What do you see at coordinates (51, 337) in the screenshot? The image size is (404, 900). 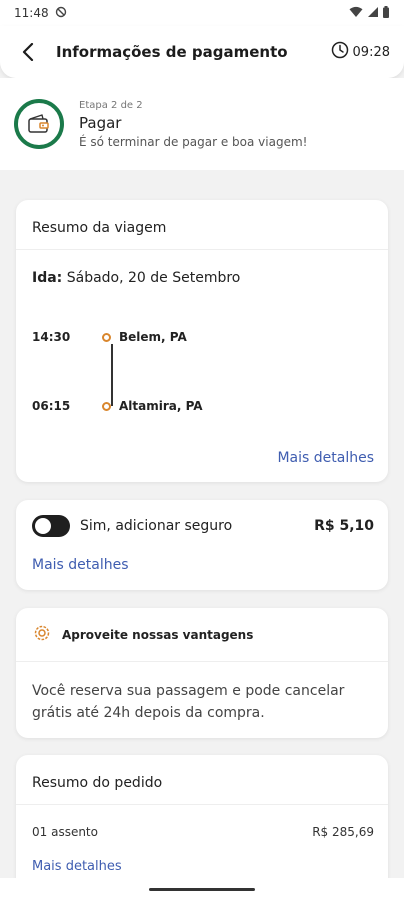 I see `departure-time: 14:30` at bounding box center [51, 337].